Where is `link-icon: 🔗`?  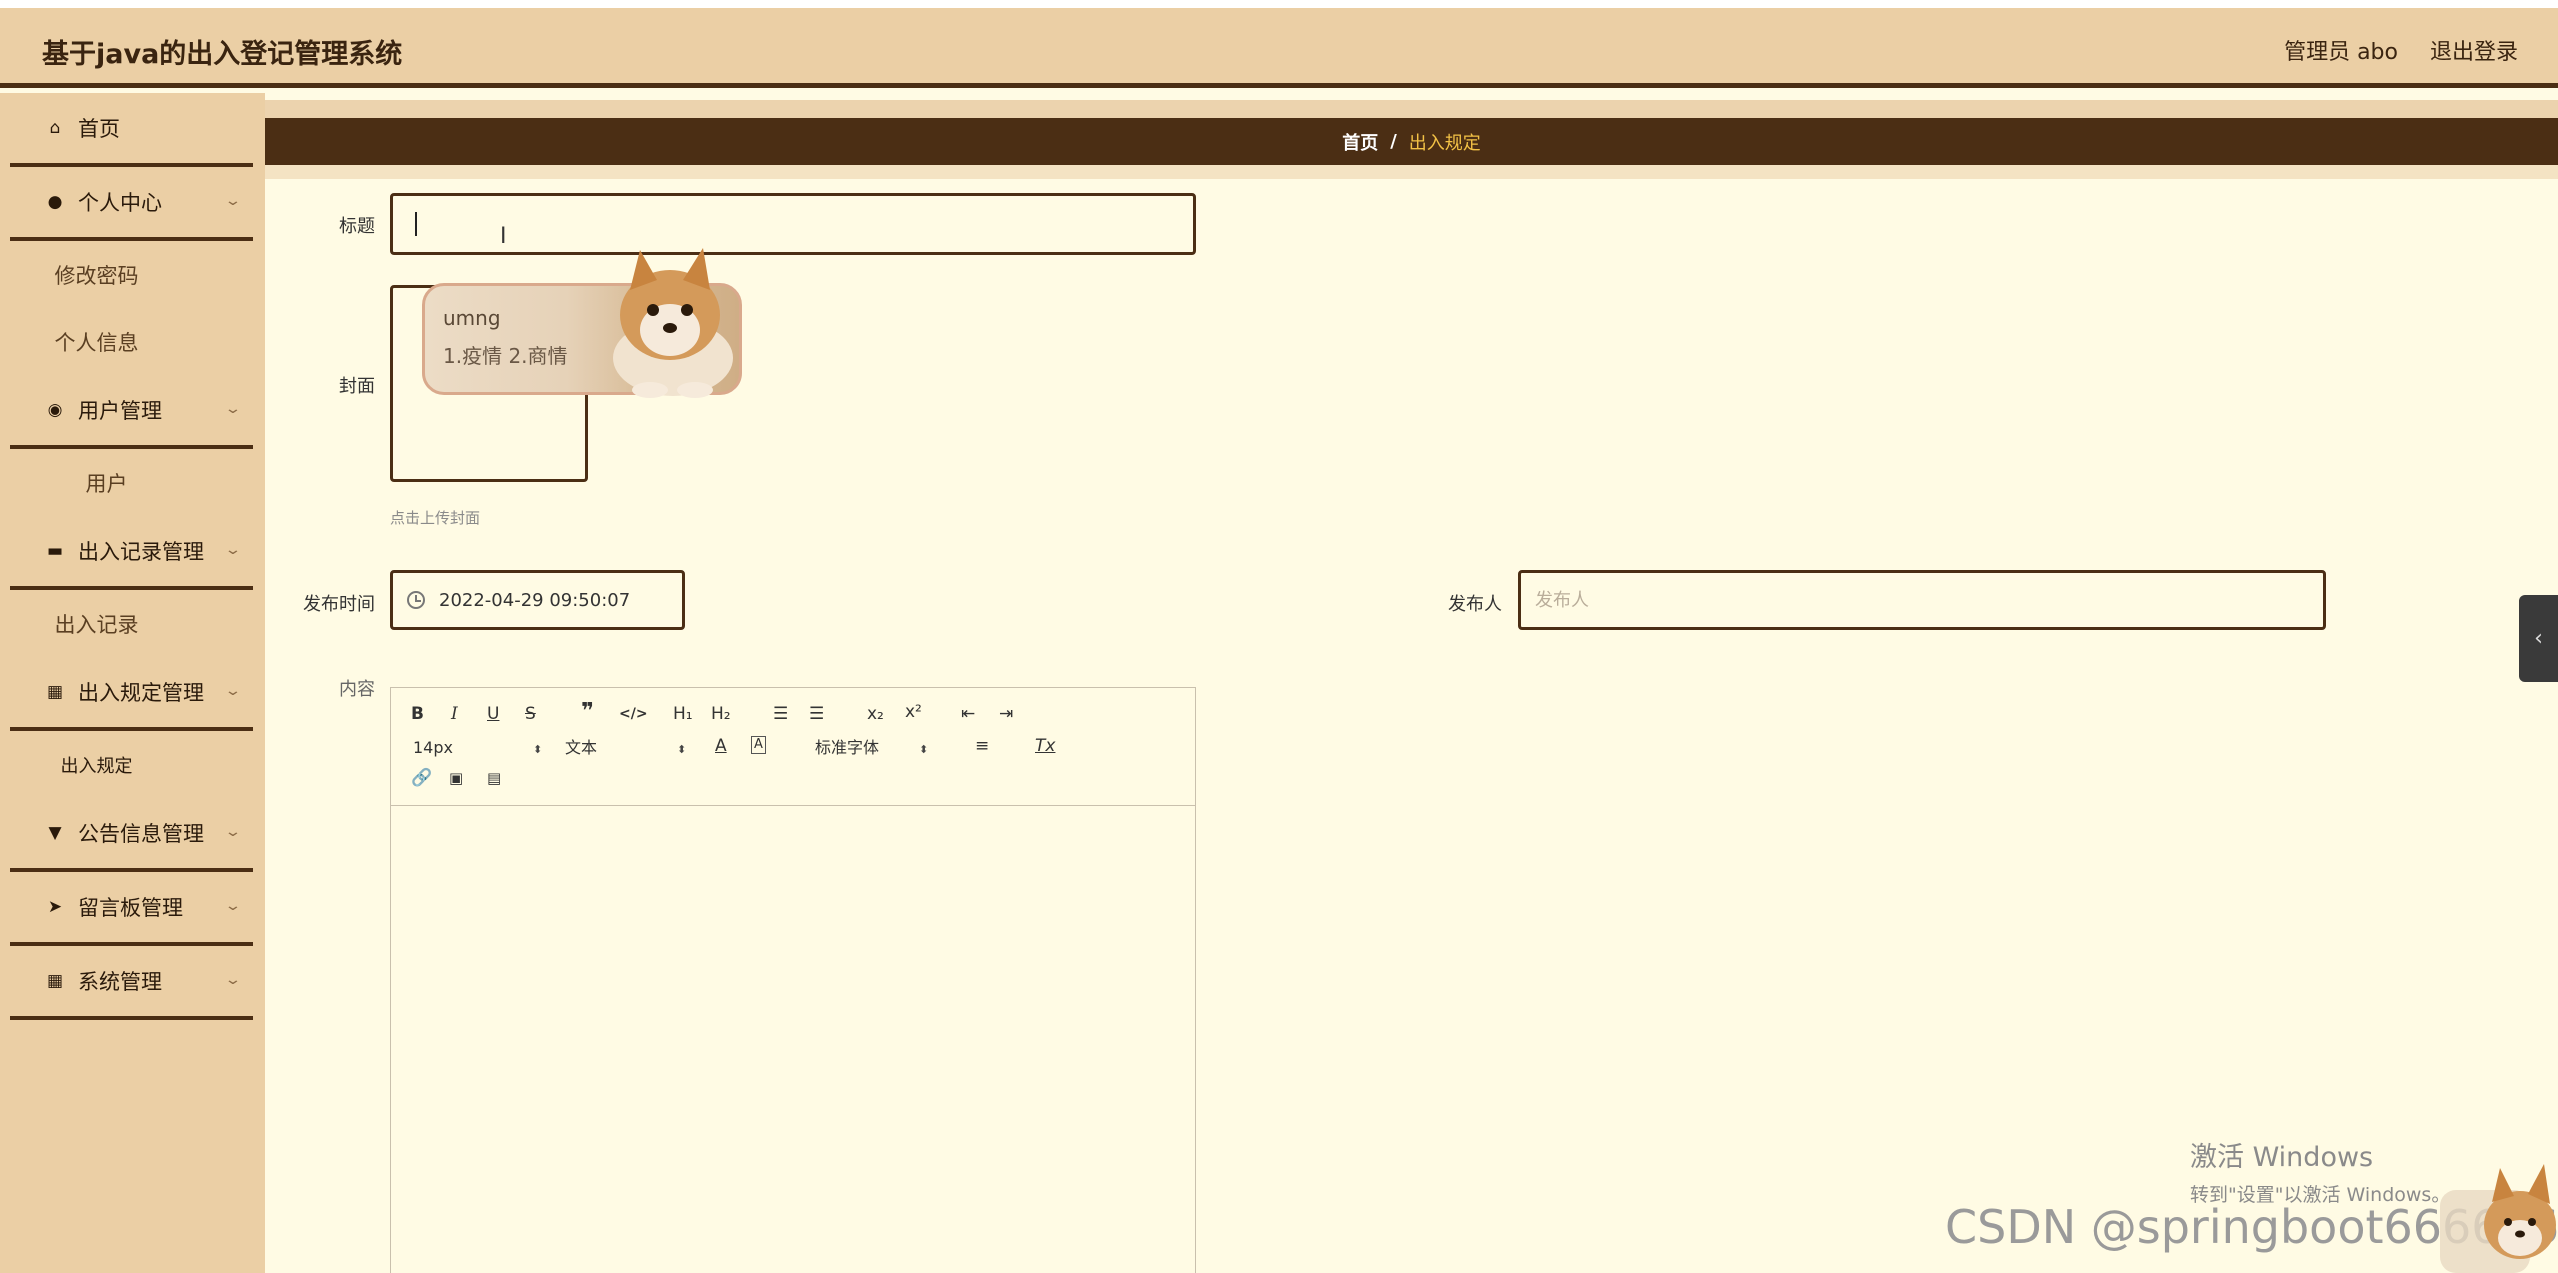 link-icon: 🔗 is located at coordinates (421, 778).